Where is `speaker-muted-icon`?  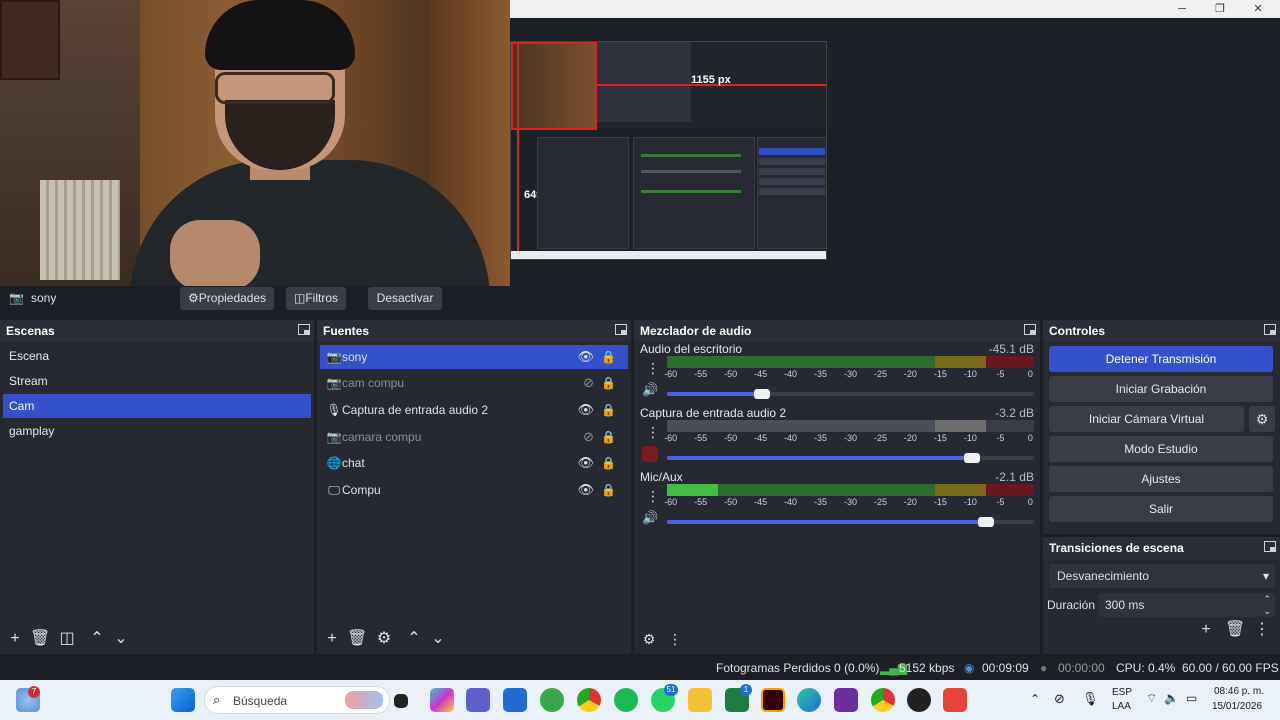
speaker-muted-icon is located at coordinates (650, 454).